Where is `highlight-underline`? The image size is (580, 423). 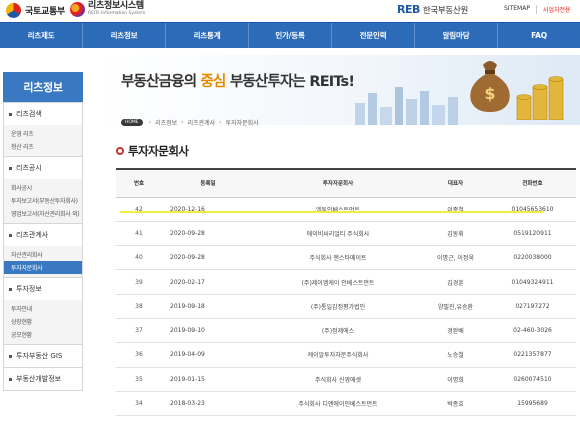
highlight-underline is located at coordinates (332, 212).